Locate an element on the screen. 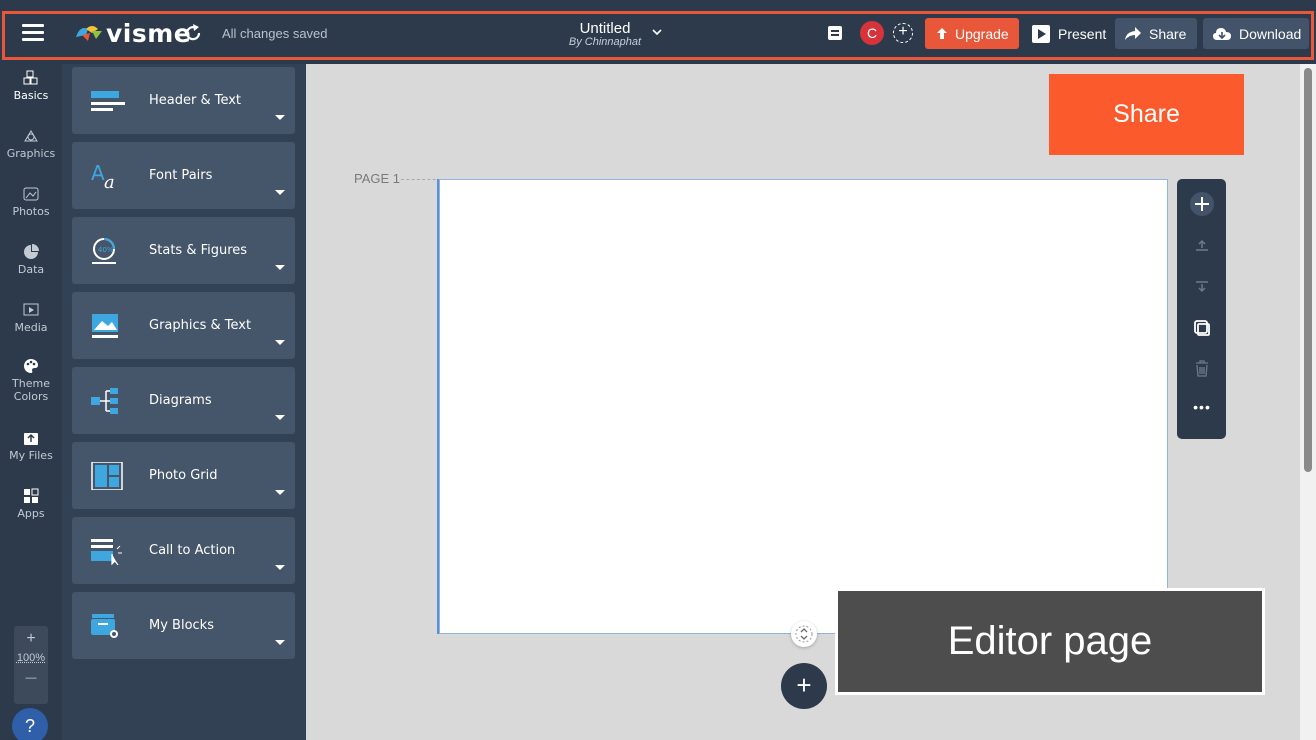 This screenshot has height=740, width=1316. block-label: Font Pairs is located at coordinates (181, 175).